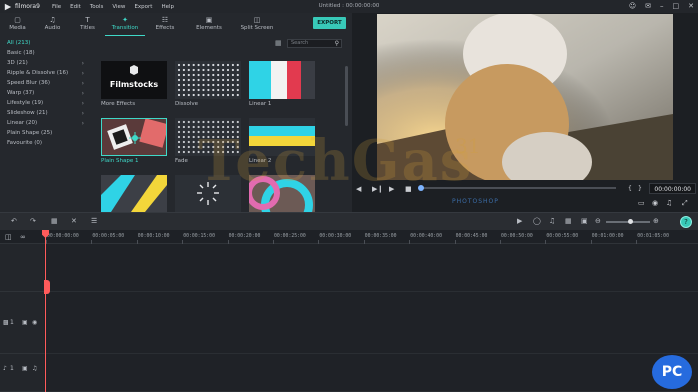 Image resolution: width=698 pixels, height=392 pixels. I want to click on category-basic: Basic (18), so click(46, 53).